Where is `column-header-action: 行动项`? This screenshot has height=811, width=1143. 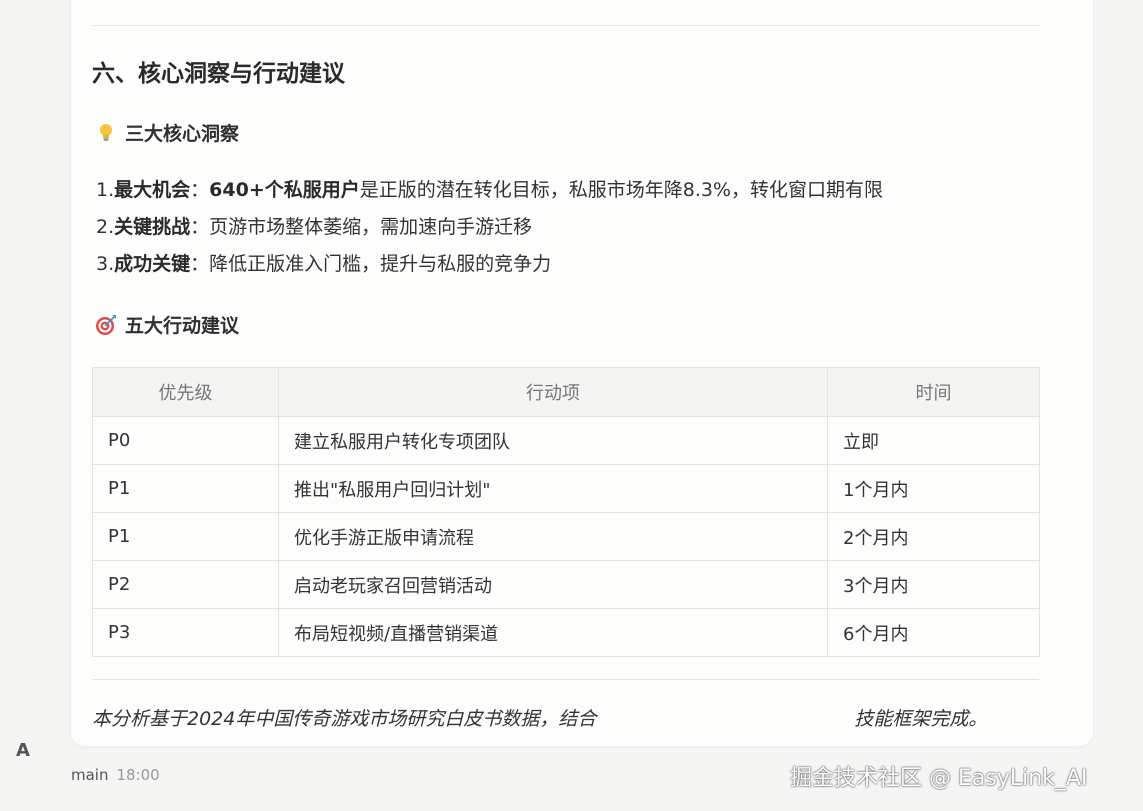
column-header-action: 行动项 is located at coordinates (553, 392).